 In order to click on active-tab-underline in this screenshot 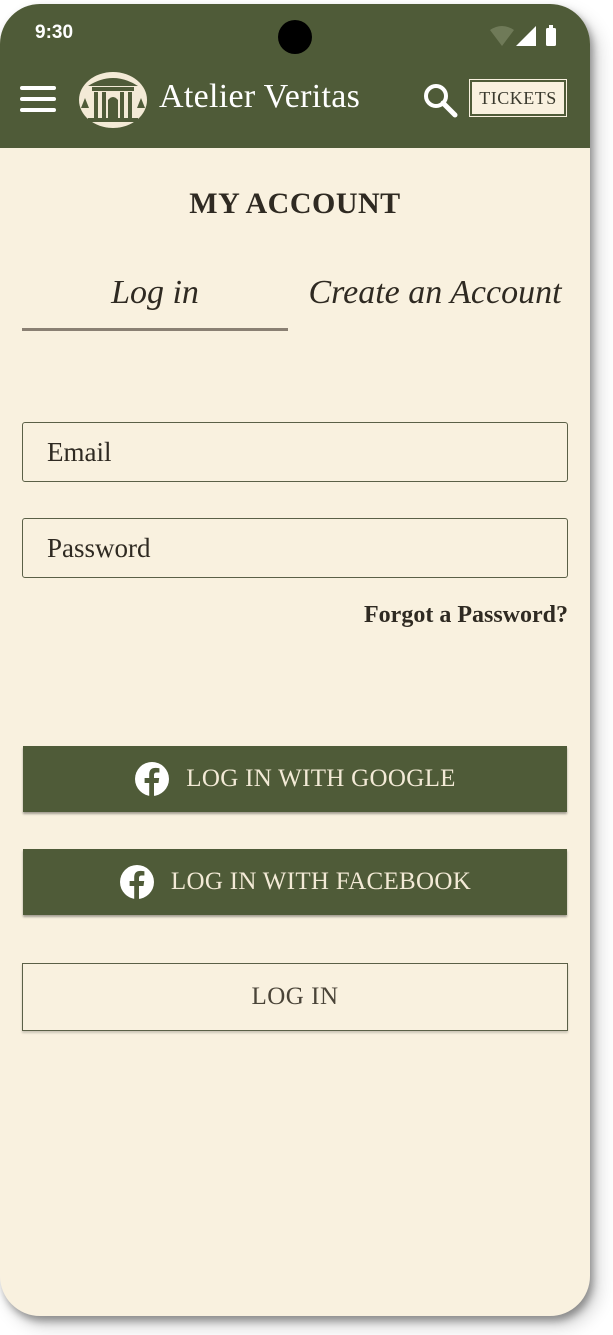, I will do `click(155, 329)`.